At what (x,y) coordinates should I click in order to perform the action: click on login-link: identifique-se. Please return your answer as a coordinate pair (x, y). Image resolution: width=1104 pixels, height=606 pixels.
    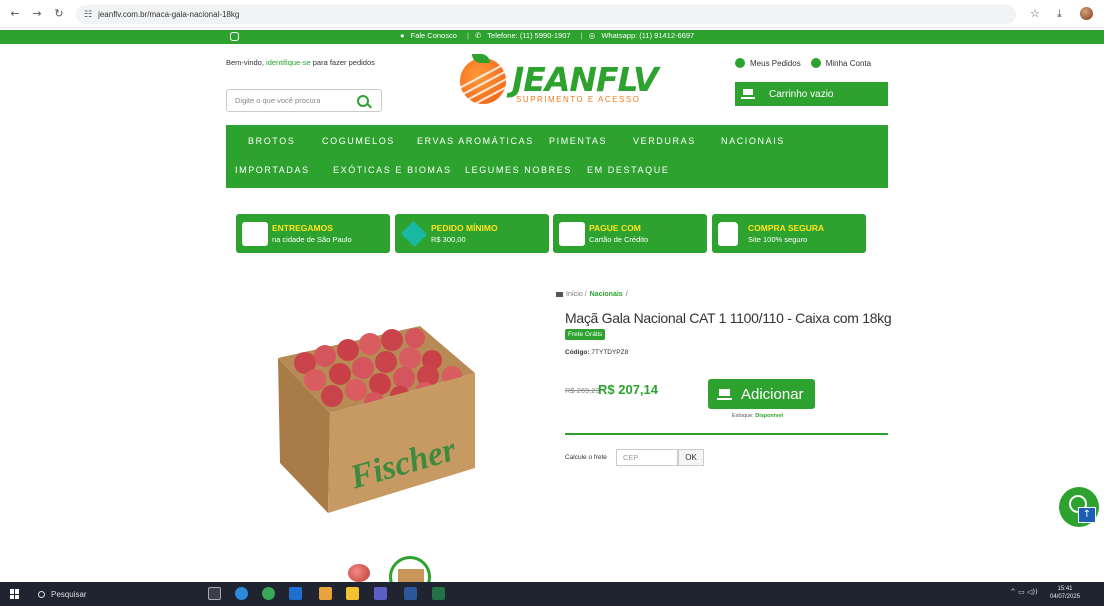
    Looking at the image, I should click on (288, 62).